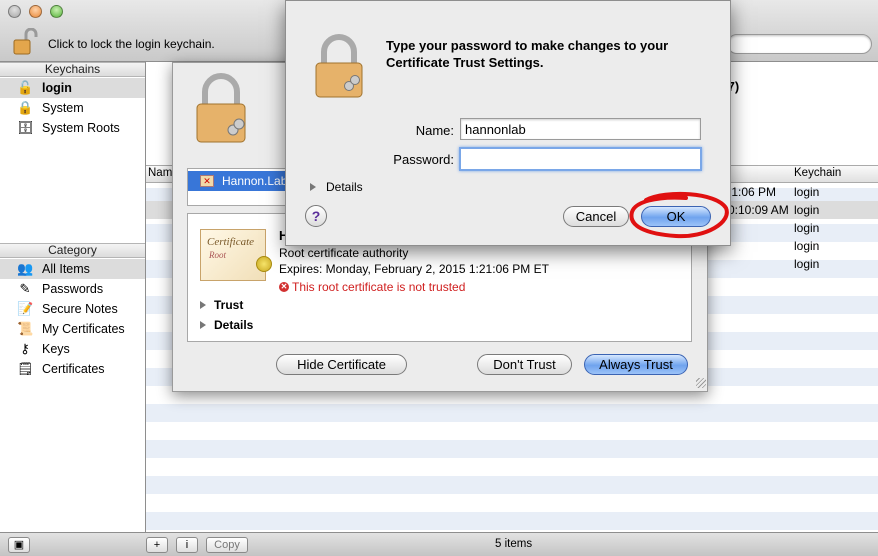 This screenshot has height=556, width=878. Describe the element at coordinates (379, 287) in the screenshot. I see `certificate-error-message: This root certificate is not trusted` at that location.